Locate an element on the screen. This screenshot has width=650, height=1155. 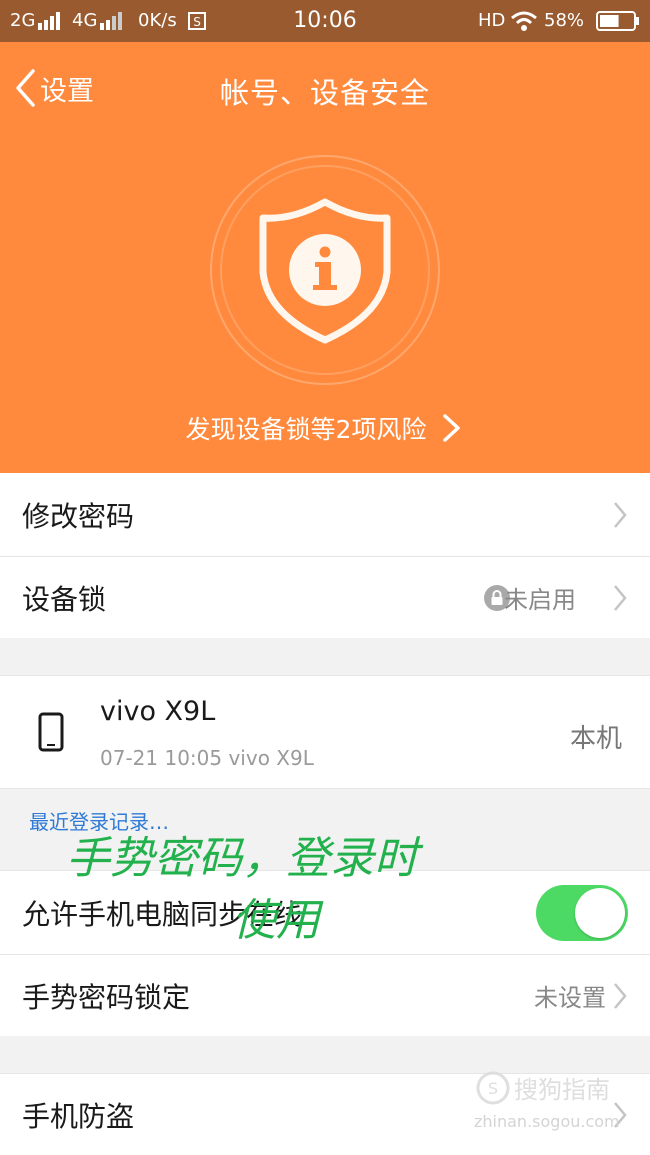
wifi-icon is located at coordinates (524, 21).